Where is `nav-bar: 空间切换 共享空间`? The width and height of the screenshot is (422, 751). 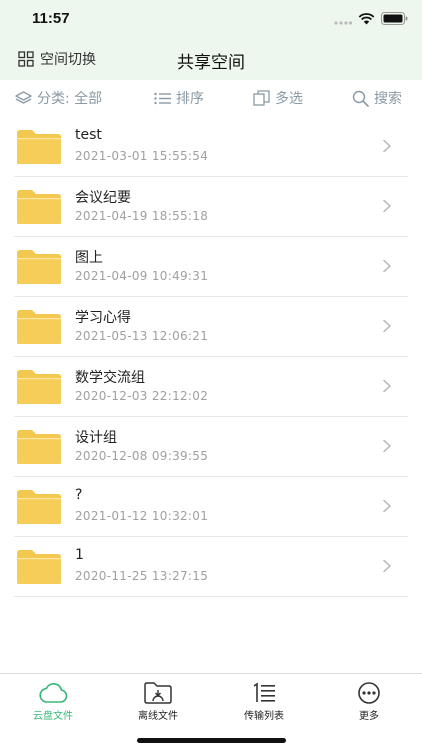 nav-bar: 空间切换 共享空间 is located at coordinates (211, 60).